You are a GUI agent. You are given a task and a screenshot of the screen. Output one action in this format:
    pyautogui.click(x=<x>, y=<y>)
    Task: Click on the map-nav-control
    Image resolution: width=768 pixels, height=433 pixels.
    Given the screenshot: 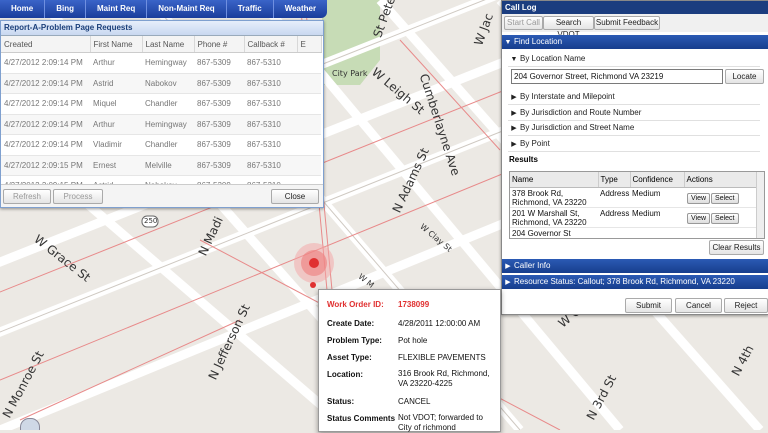 What is the action you would take?
    pyautogui.click(x=30, y=424)
    